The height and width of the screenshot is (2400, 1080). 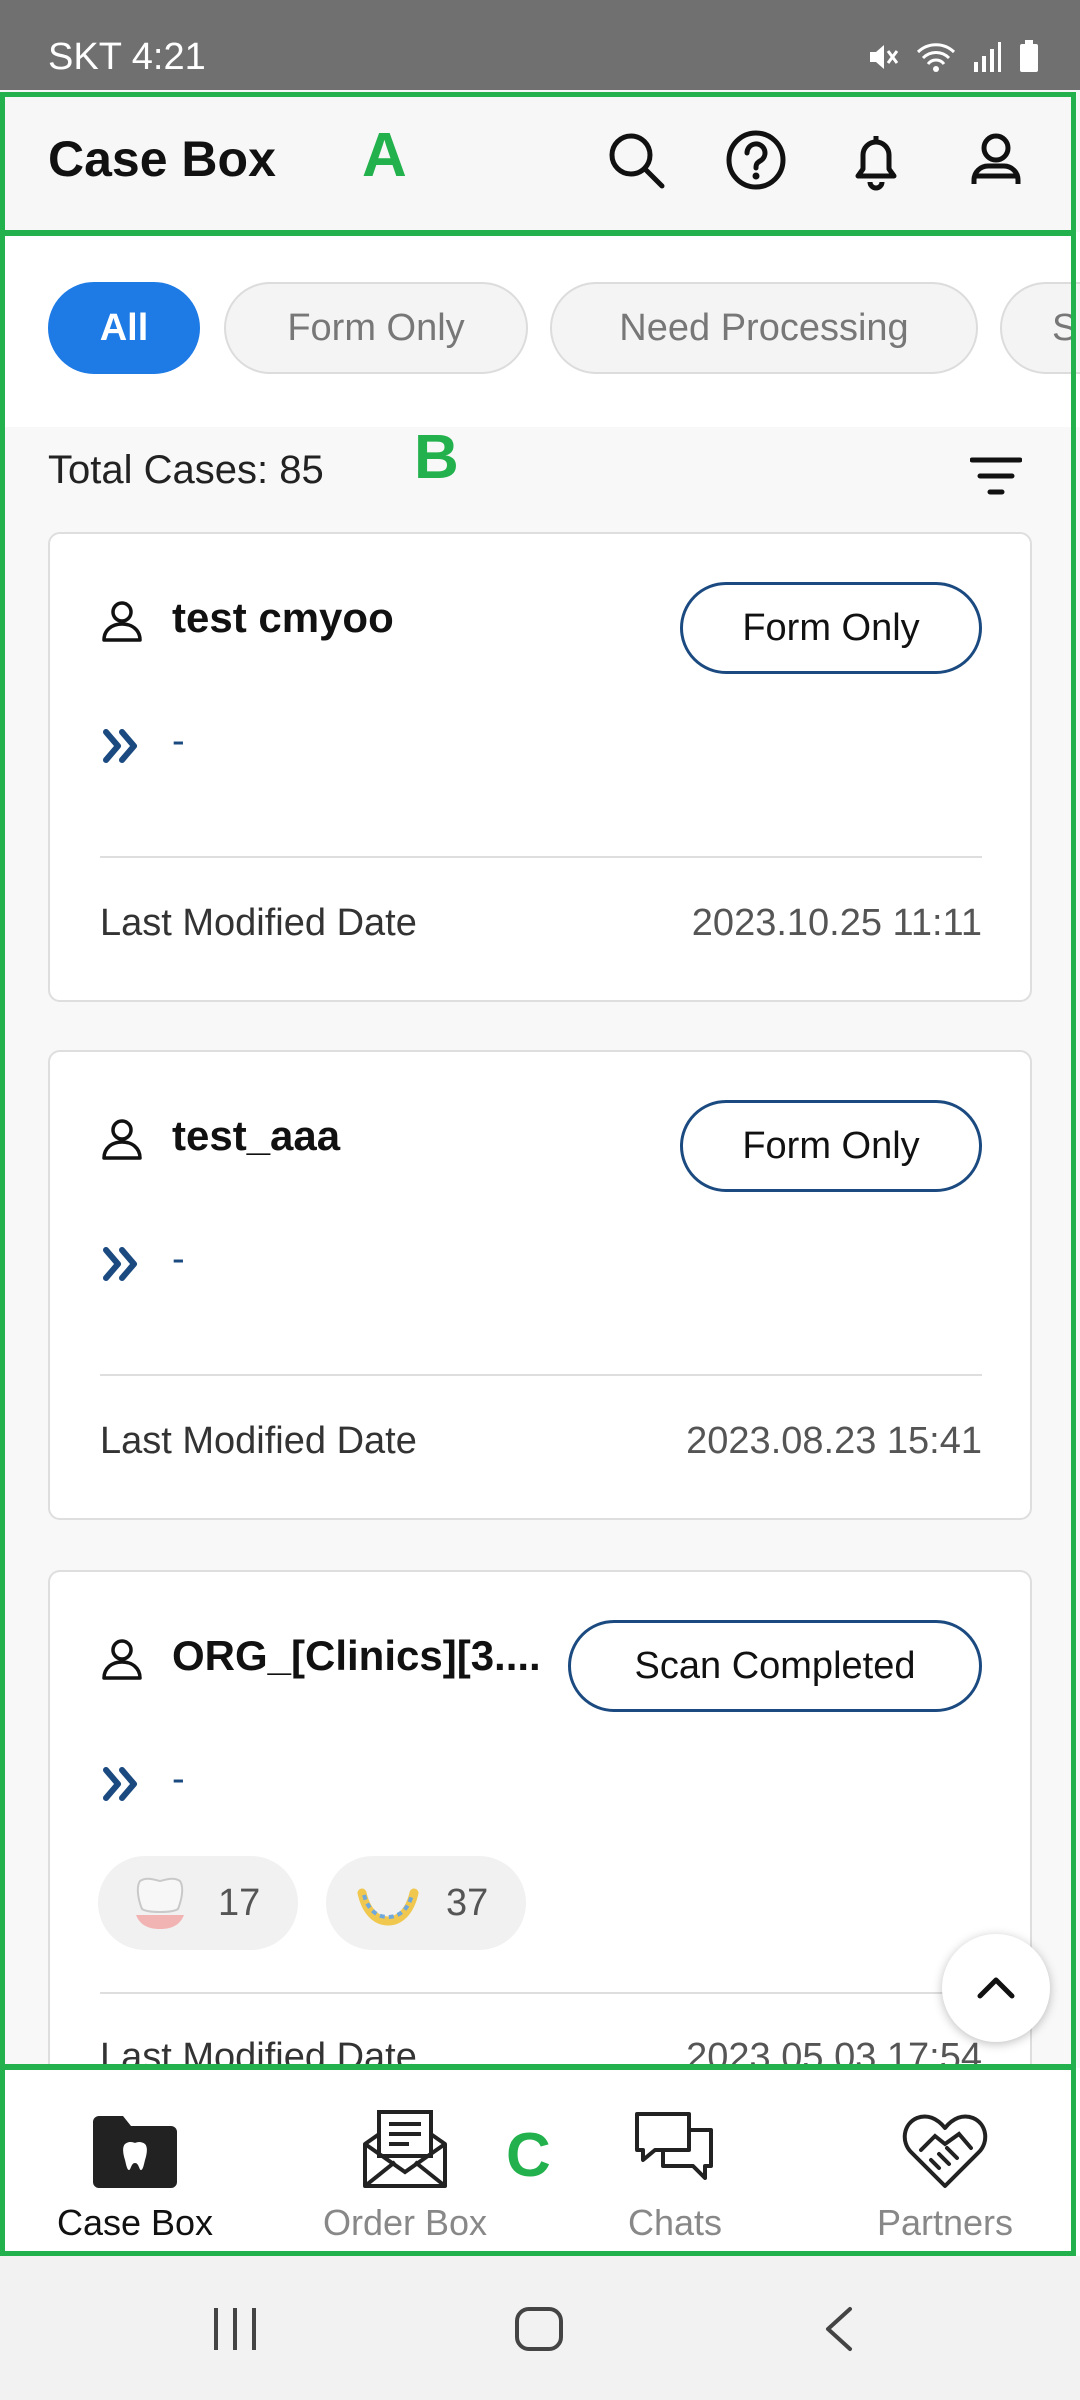 What do you see at coordinates (540, 45) in the screenshot?
I see `status-bar: SKT 4:21` at bounding box center [540, 45].